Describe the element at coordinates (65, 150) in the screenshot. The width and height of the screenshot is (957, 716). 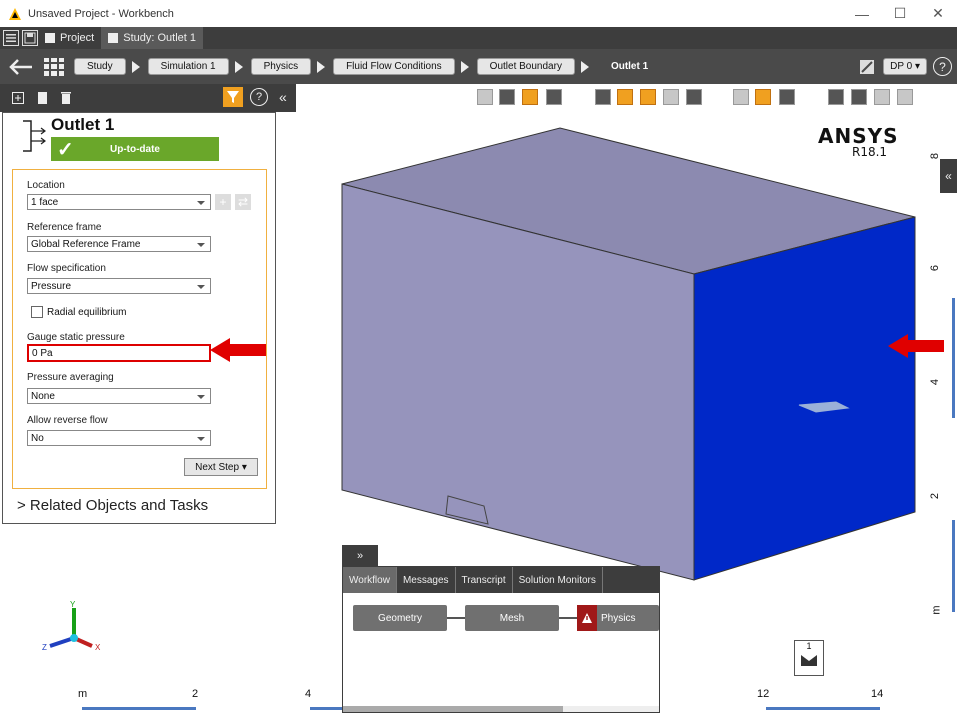
I see `check-icon: ✓` at that location.